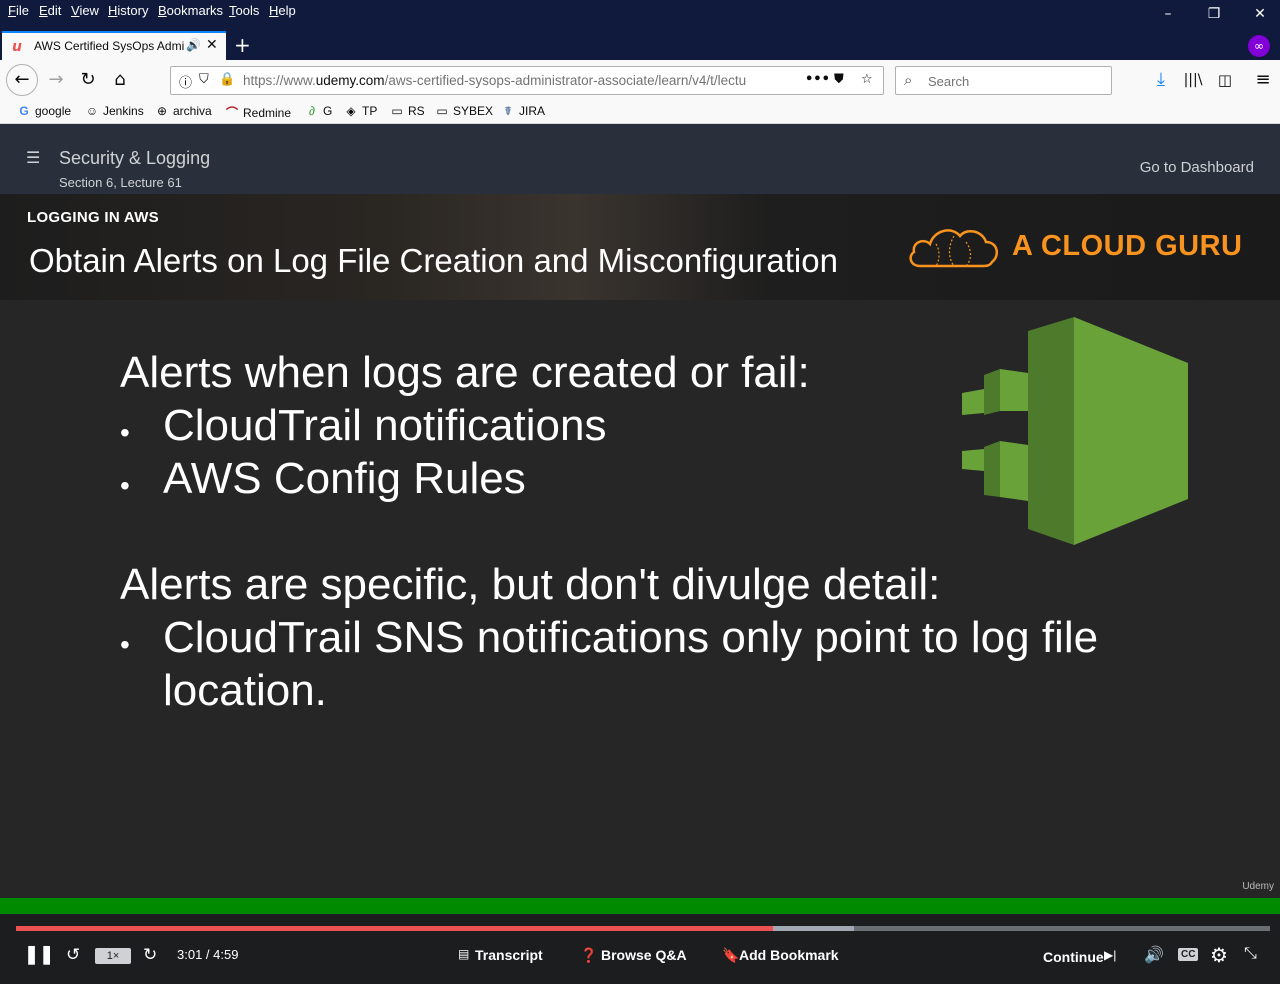  Describe the element at coordinates (867, 79) in the screenshot. I see `bookmark-star-icon: ☆` at that location.